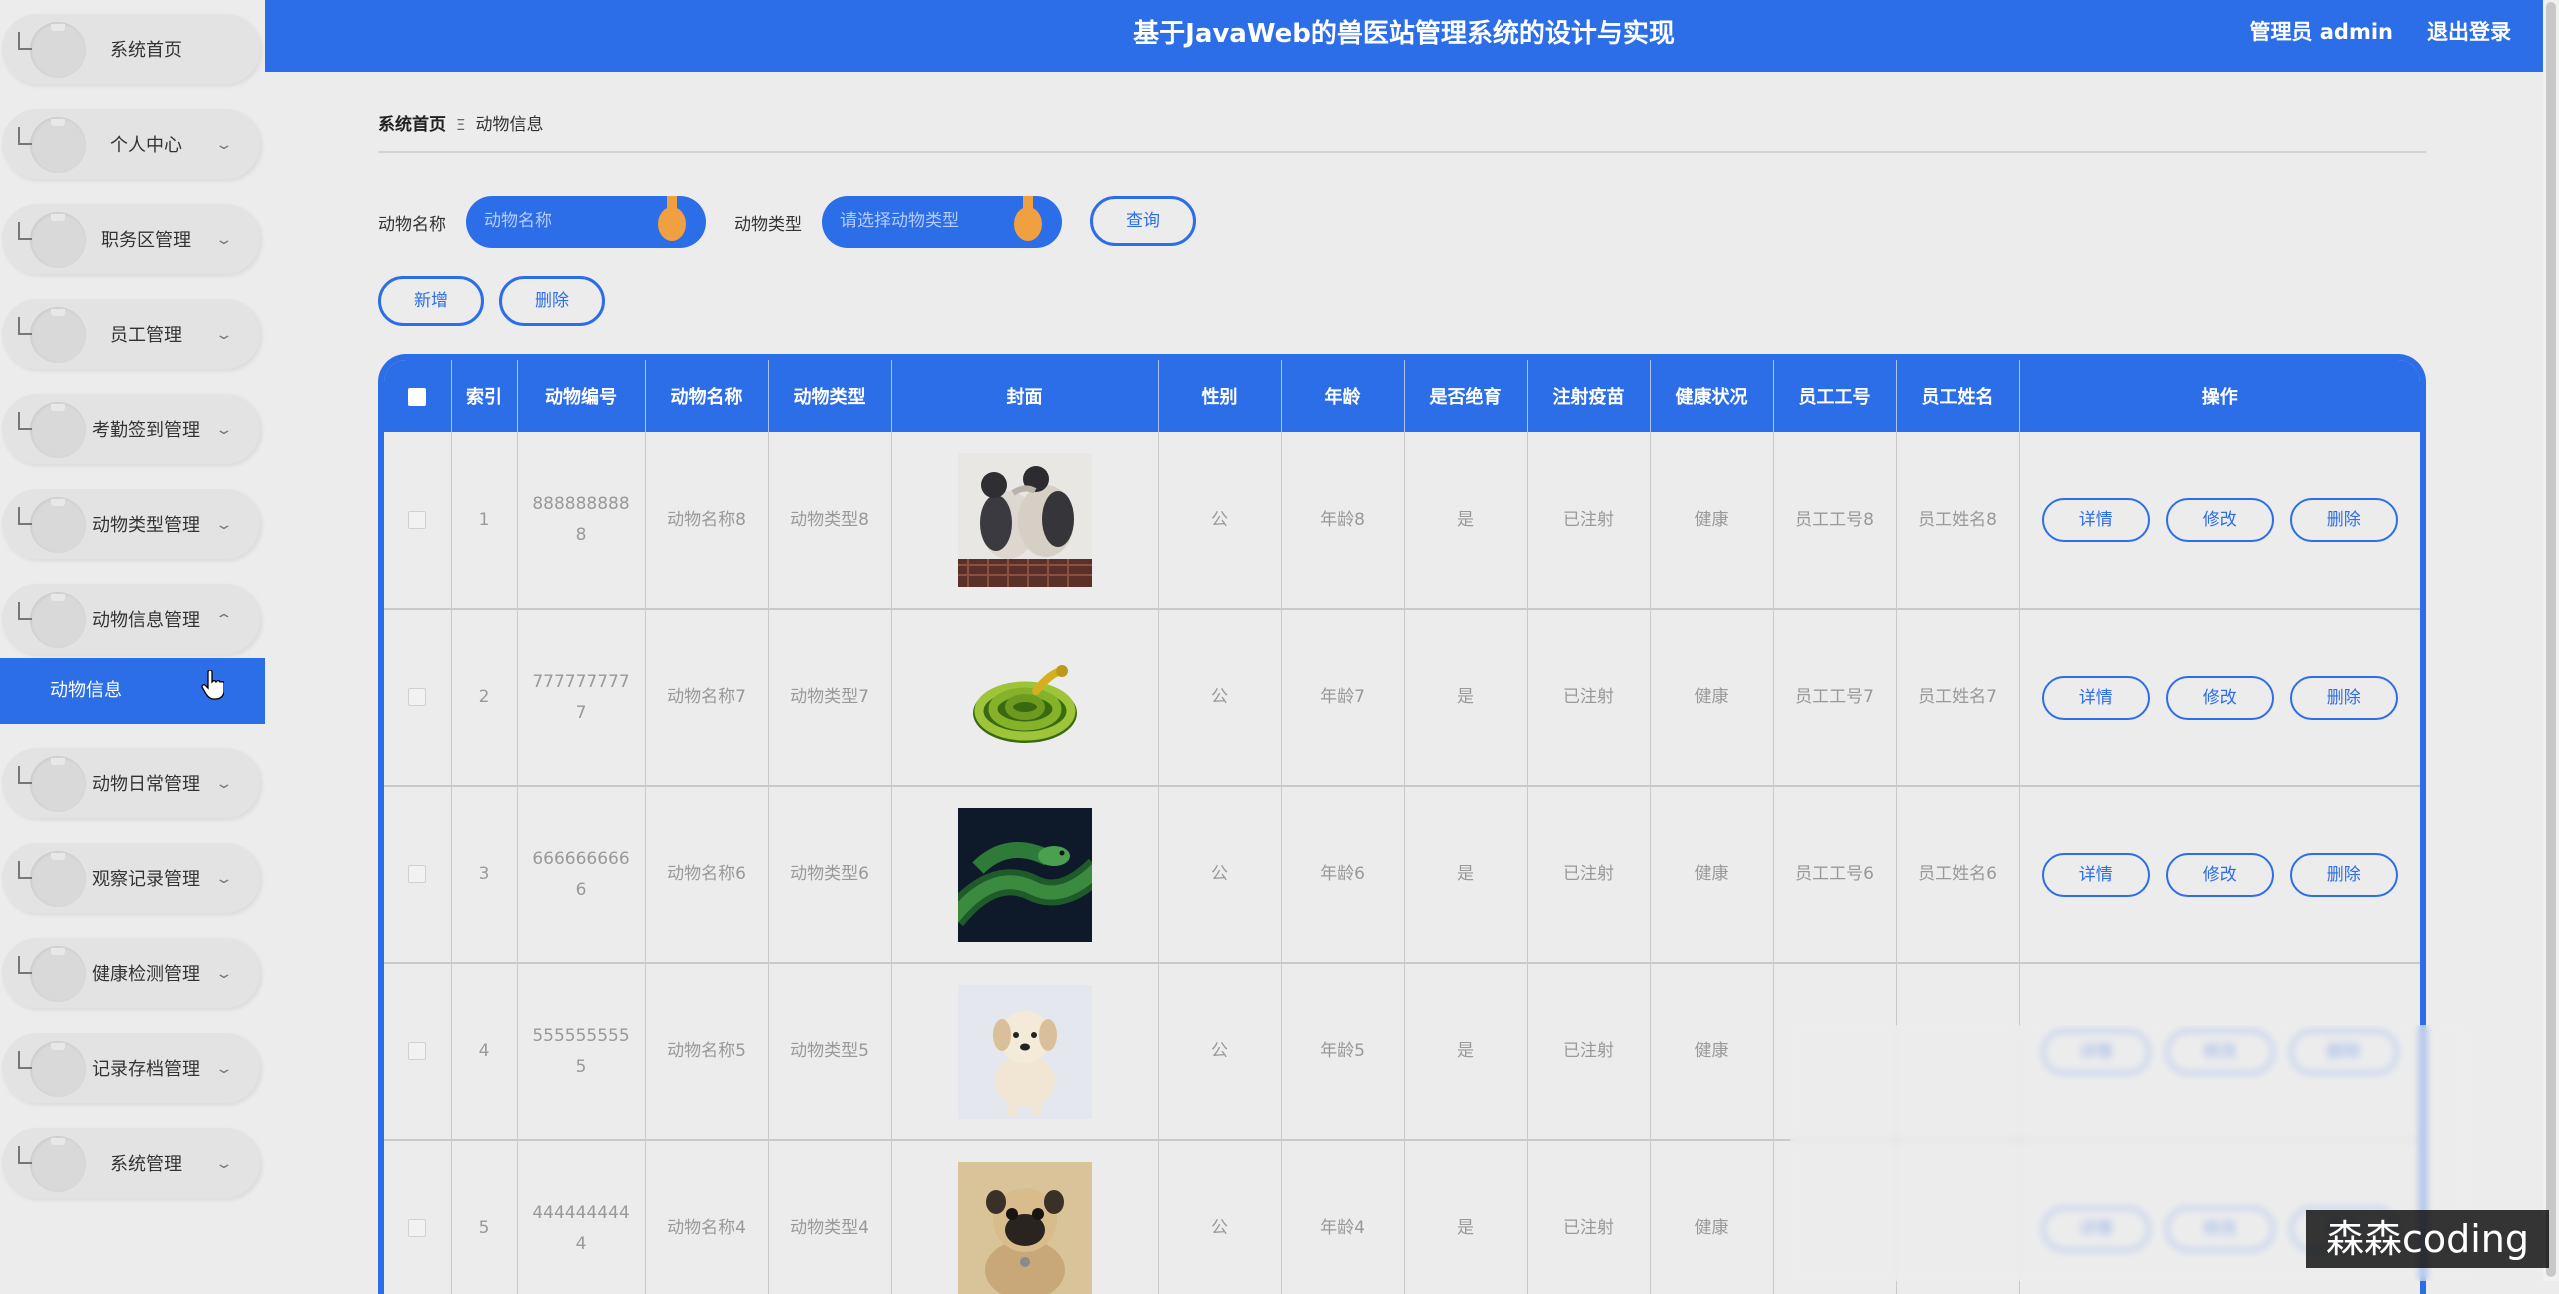 The height and width of the screenshot is (1294, 2559). I want to click on code-line: 555555555, so click(580, 1036).